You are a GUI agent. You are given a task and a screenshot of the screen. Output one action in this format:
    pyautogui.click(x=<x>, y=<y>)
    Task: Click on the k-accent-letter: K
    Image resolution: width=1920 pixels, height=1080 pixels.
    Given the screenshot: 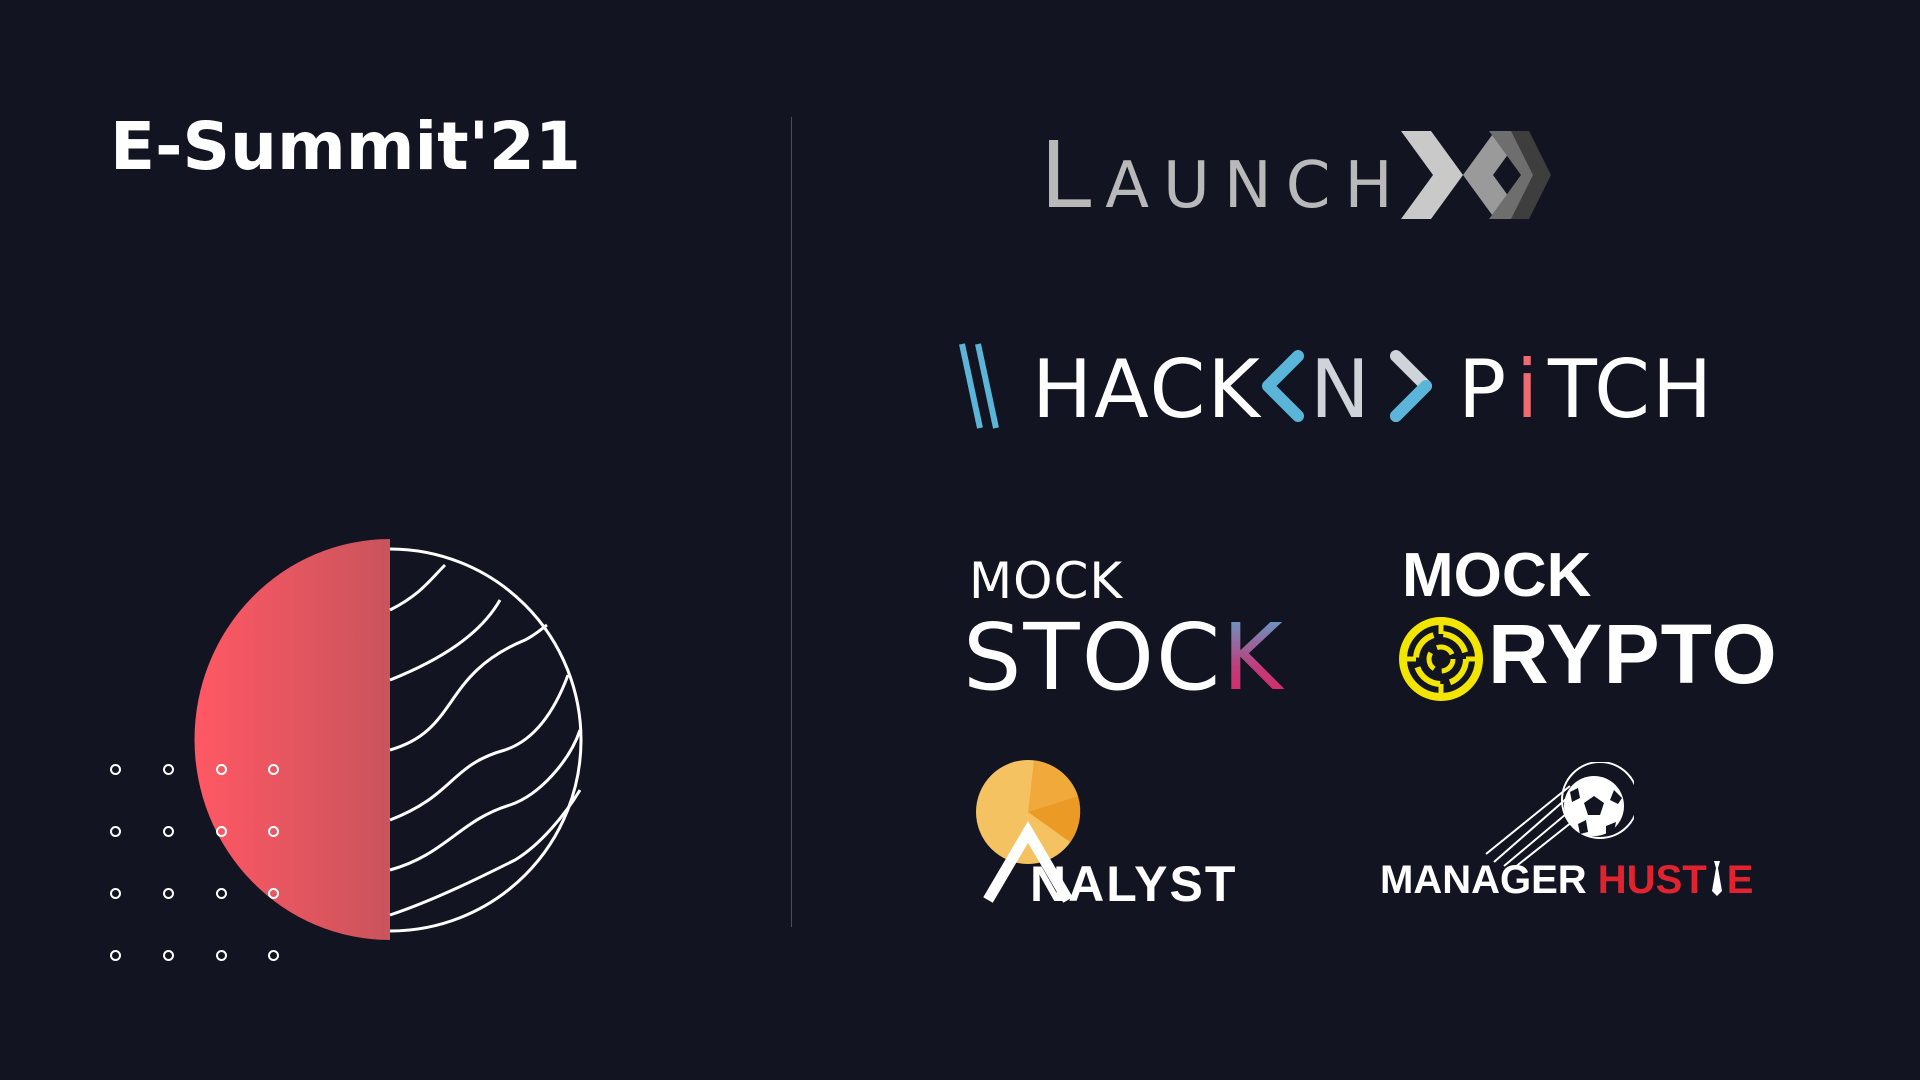 What is the action you would take?
    pyautogui.click(x=1253, y=657)
    